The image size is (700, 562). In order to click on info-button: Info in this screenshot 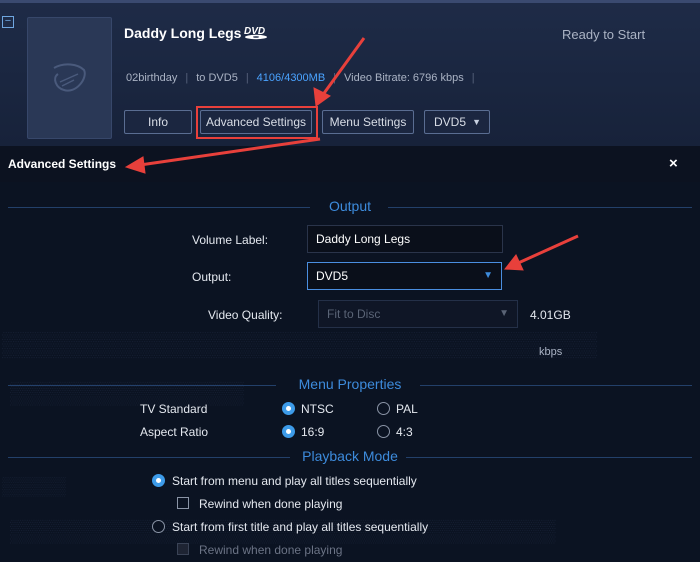, I will do `click(158, 122)`.